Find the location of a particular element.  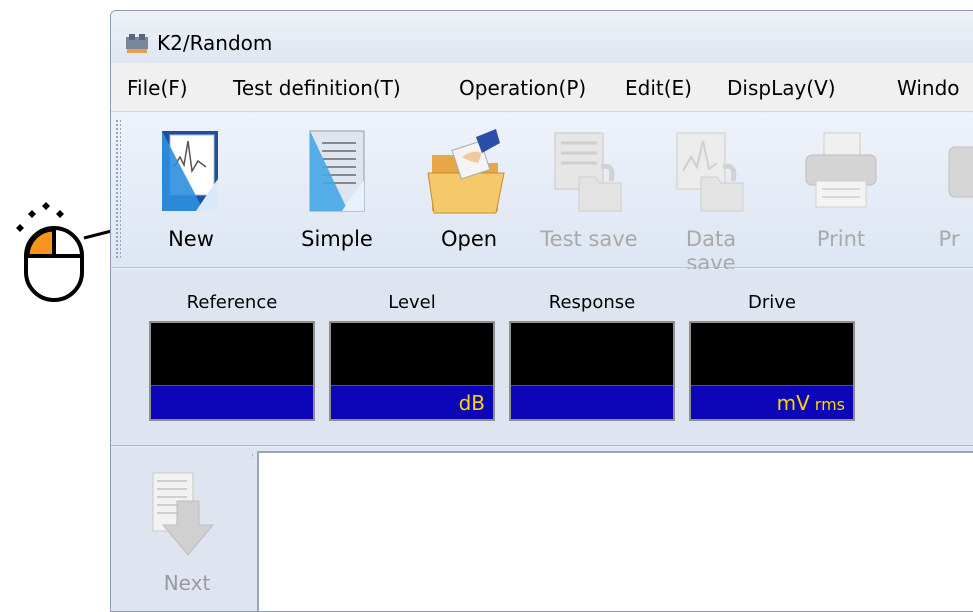

open-button: Open is located at coordinates (469, 191).